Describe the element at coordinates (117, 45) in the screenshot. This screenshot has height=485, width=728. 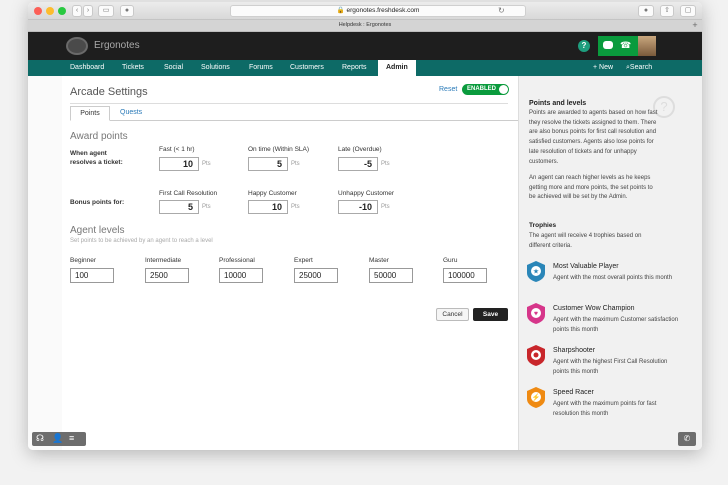
I see `brand-name: Ergonotes` at that location.